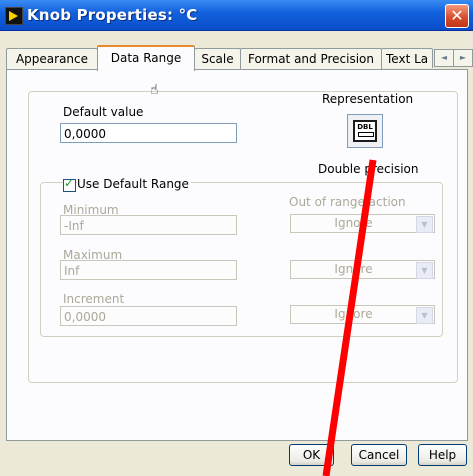  I want to click on increment-out-of-range-select: Ignore ▼, so click(362, 314).